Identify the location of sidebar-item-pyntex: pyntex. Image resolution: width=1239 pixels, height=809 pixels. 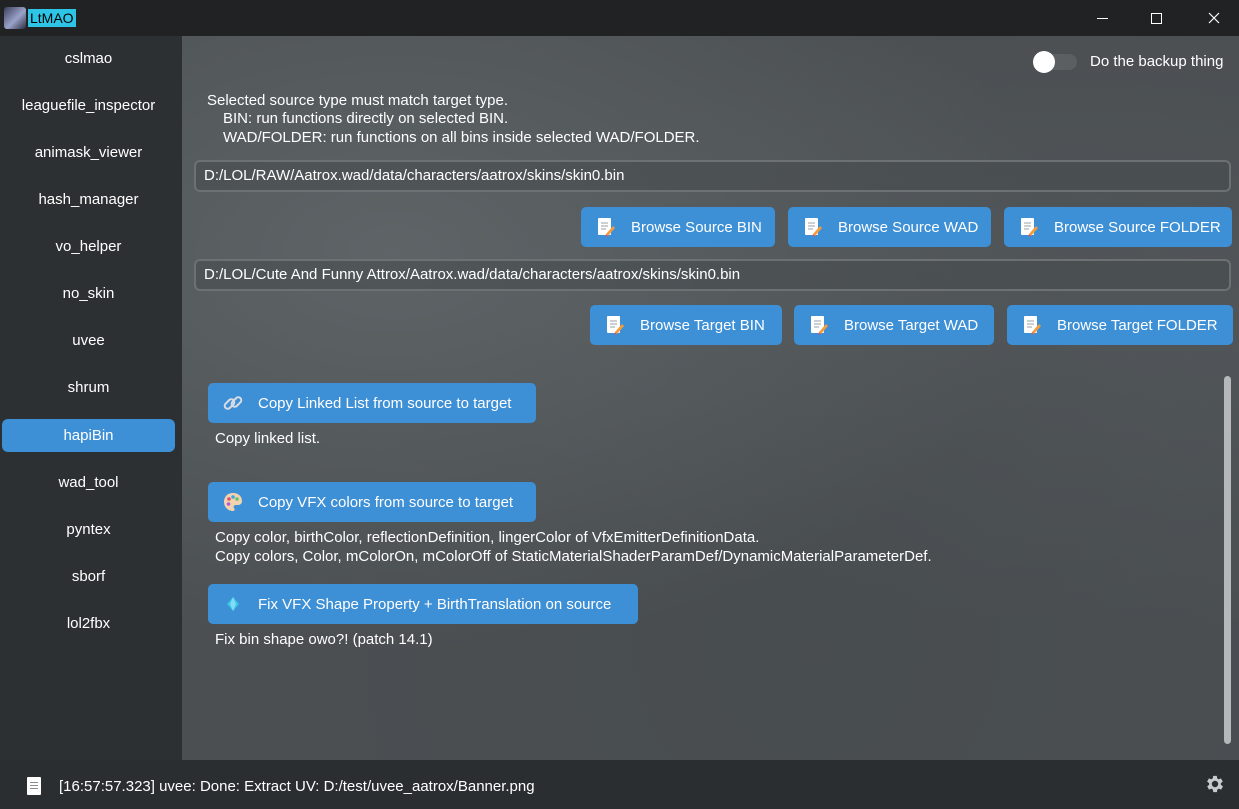
(88, 529).